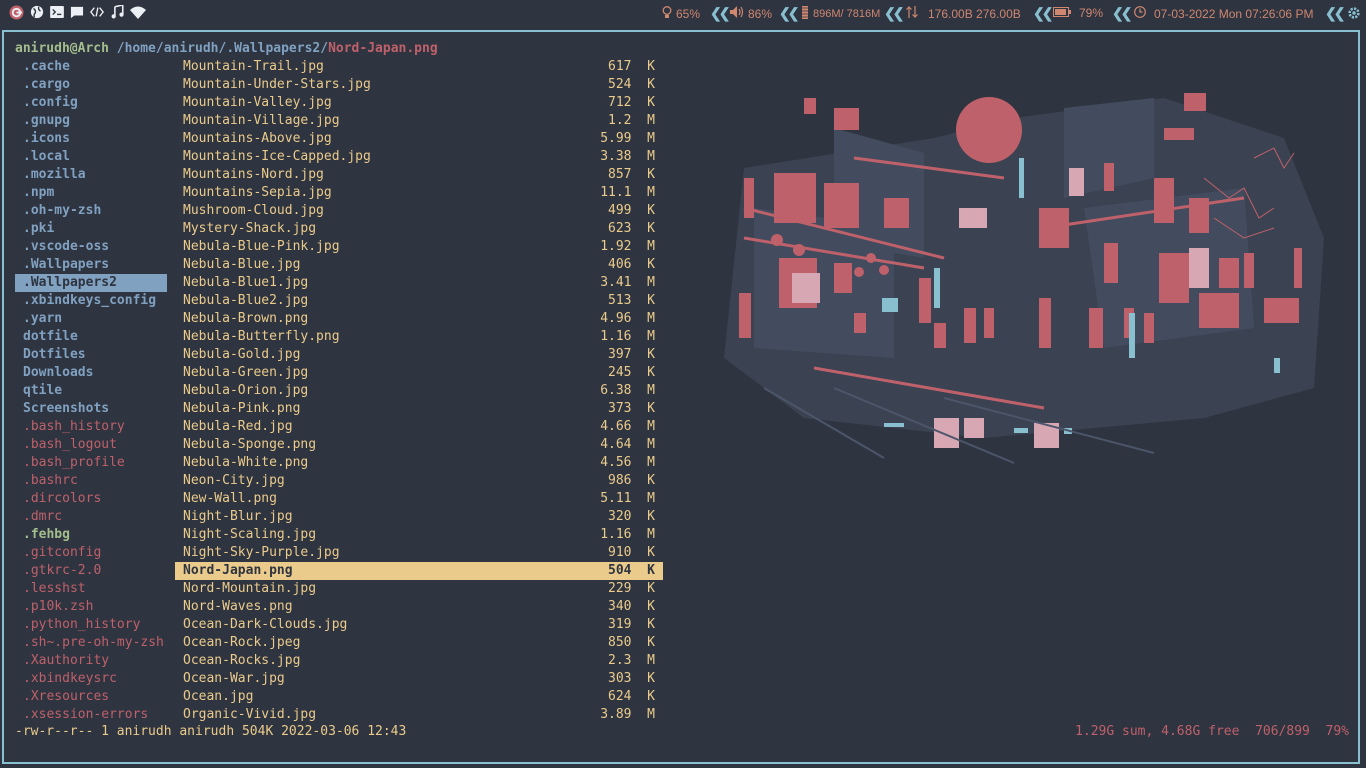  What do you see at coordinates (91, 445) in the screenshot?
I see `parent-item: .bash_logout` at bounding box center [91, 445].